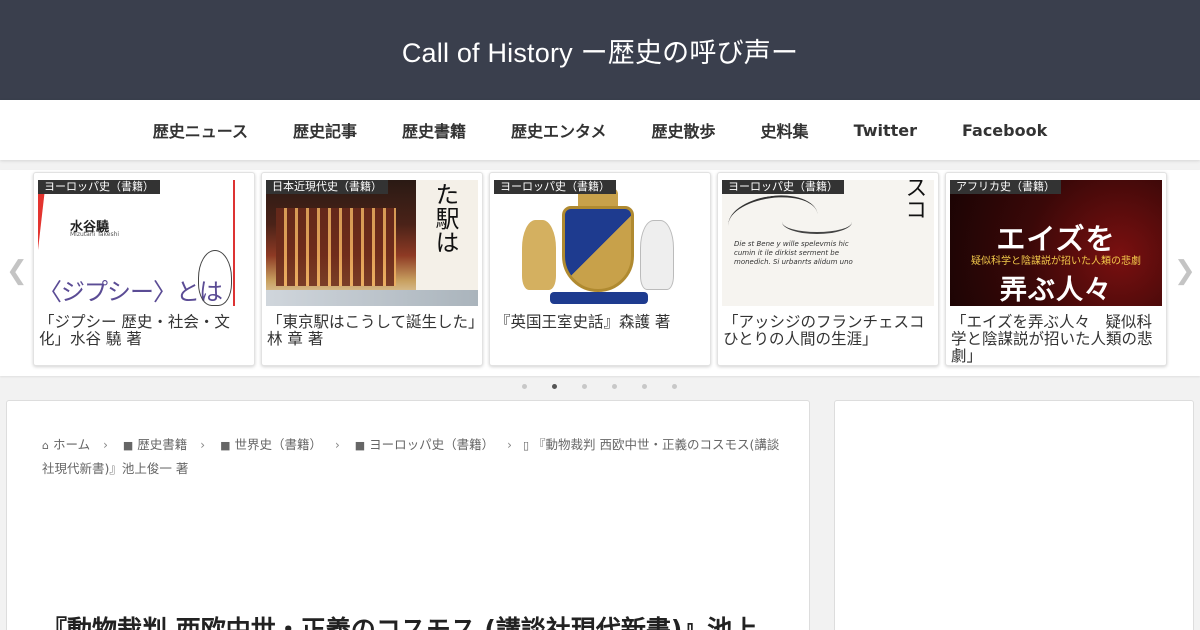 The width and height of the screenshot is (1200, 630). I want to click on chevron-left-icon: ❮, so click(17, 271).